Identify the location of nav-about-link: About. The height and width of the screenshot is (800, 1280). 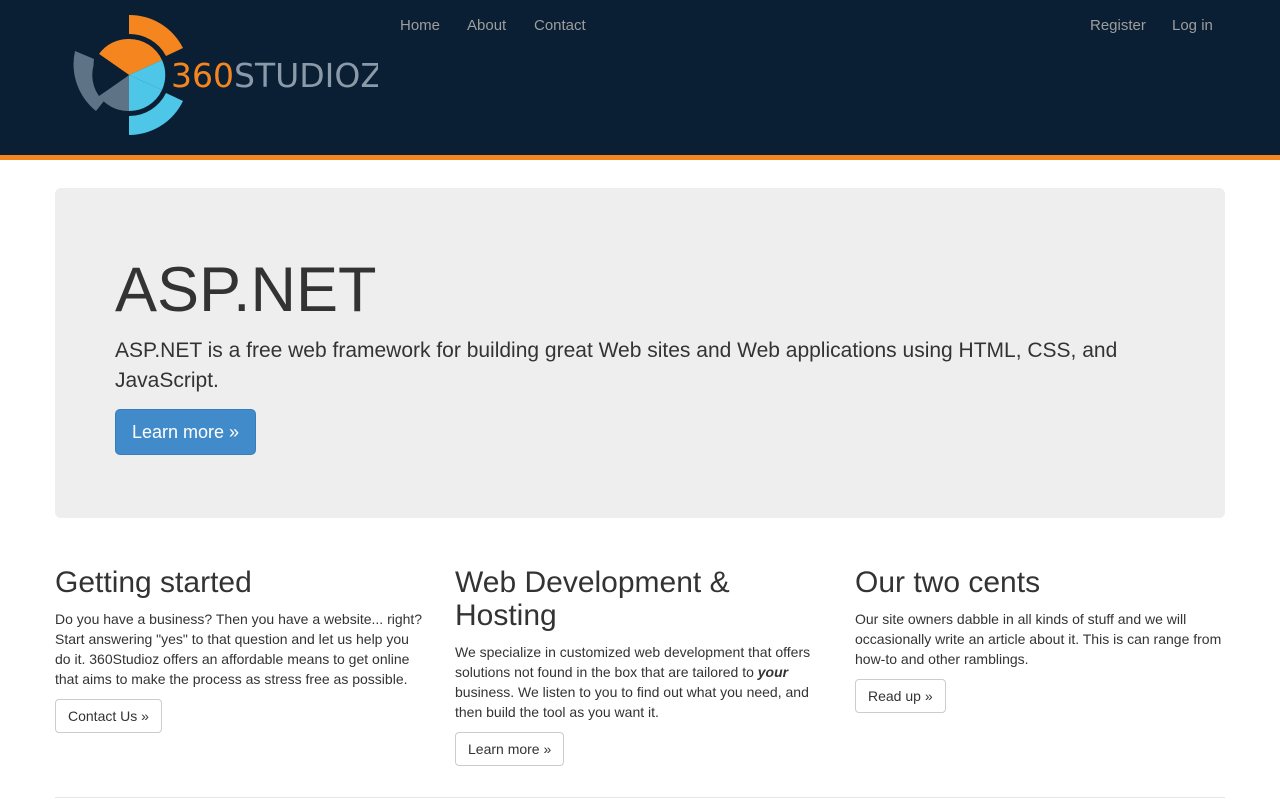
(486, 25).